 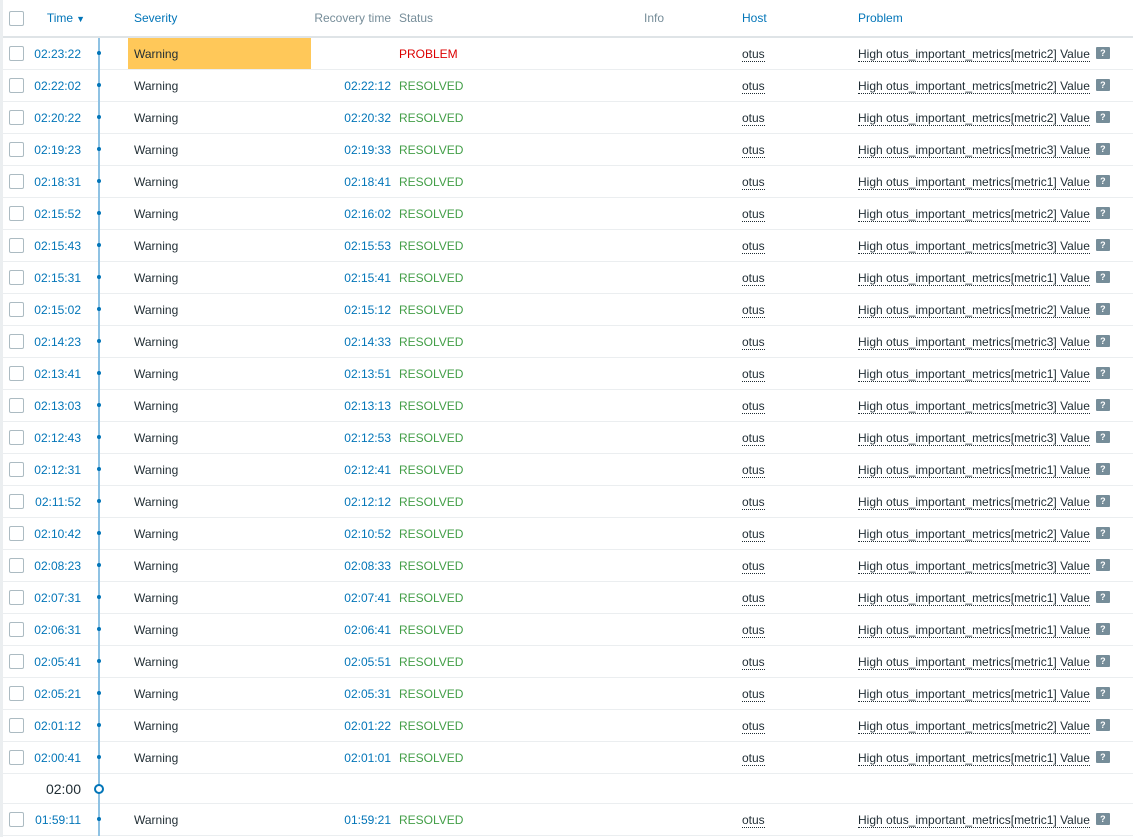 I want to click on recovery-time-cell: 02:05:31, so click(x=355, y=693).